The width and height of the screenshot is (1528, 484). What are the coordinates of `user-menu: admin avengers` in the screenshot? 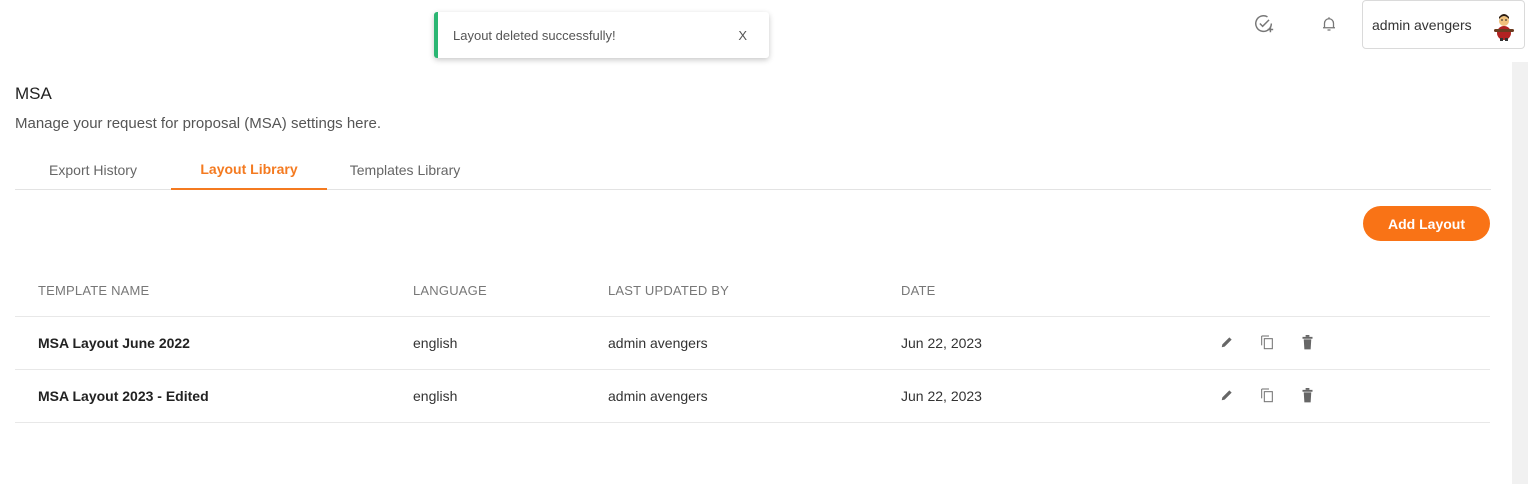 It's located at (1443, 24).